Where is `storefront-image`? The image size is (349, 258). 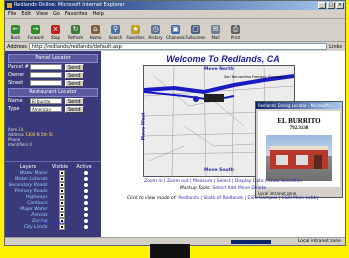 storefront-image is located at coordinates (299, 157).